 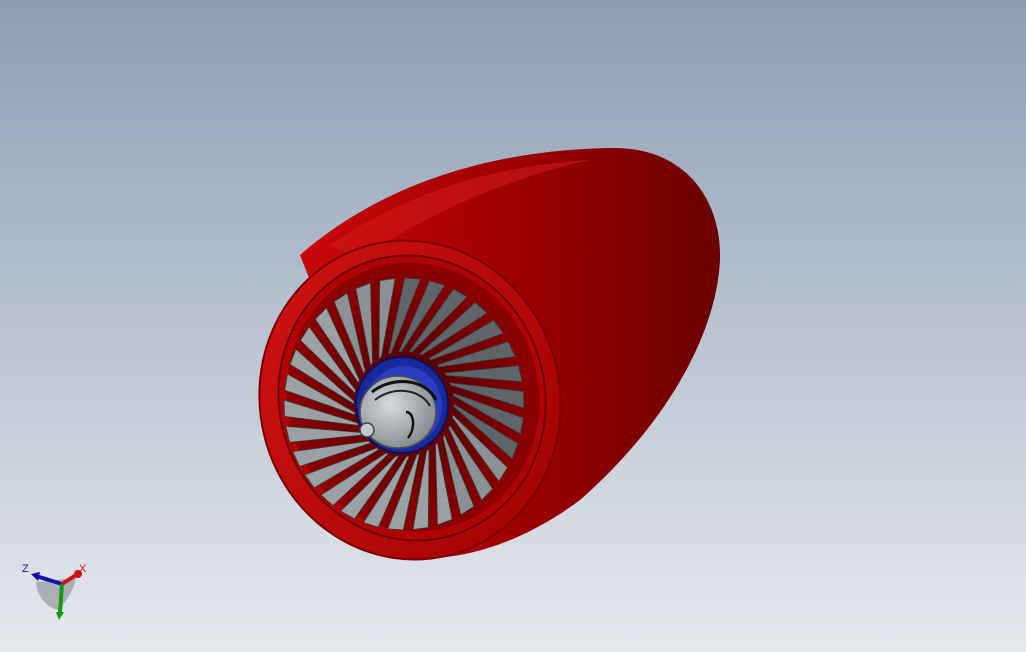 I want to click on y-axis-icon, so click(x=61, y=598).